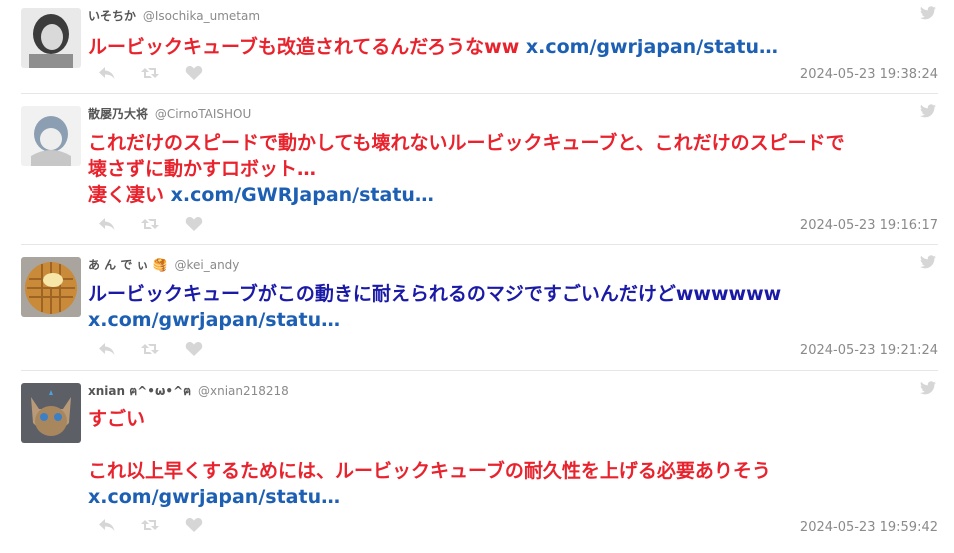 The height and width of the screenshot is (553, 954). I want to click on tweet-header: xnian ฅ^•ω•^ฅ @xnian218218, so click(188, 391).